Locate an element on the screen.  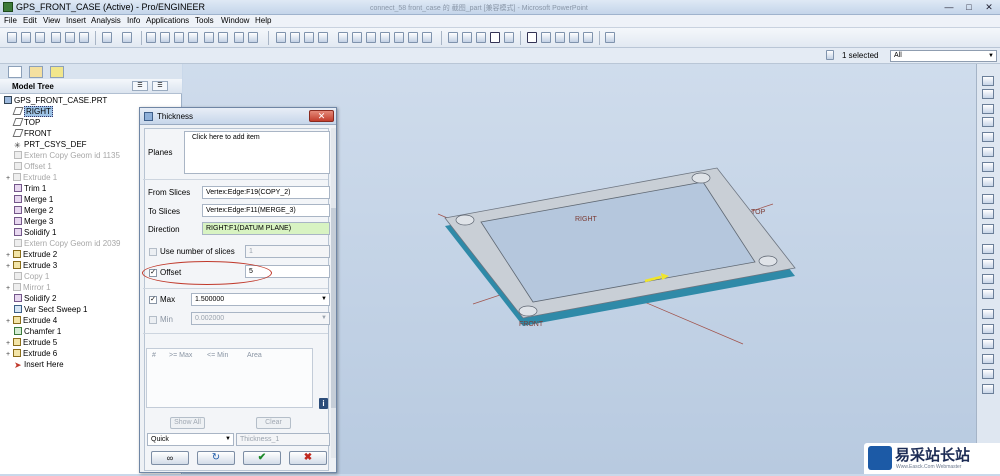
tree-settings-icon: ☰ is located at coordinates (140, 86).